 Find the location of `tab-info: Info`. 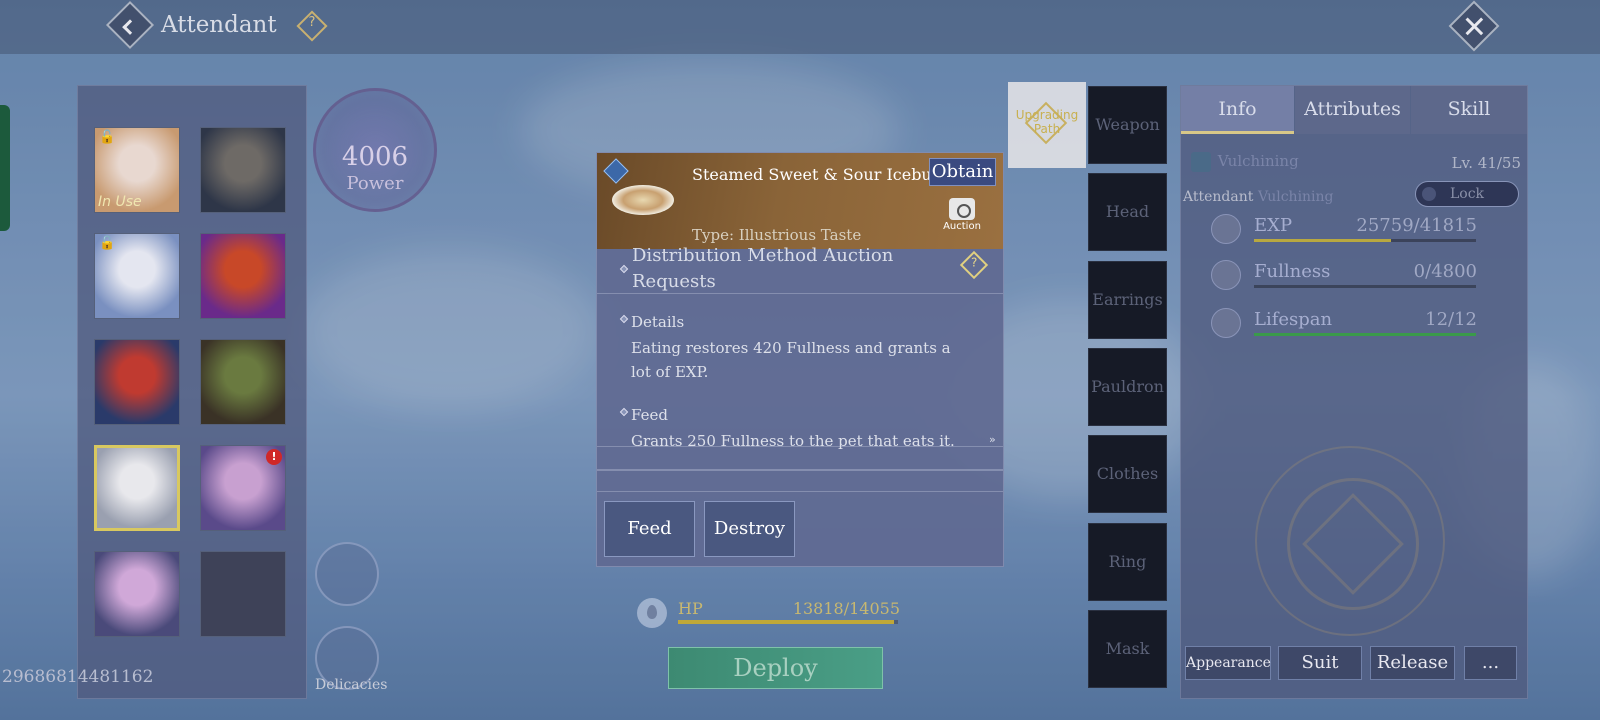

tab-info: Info is located at coordinates (1237, 110).